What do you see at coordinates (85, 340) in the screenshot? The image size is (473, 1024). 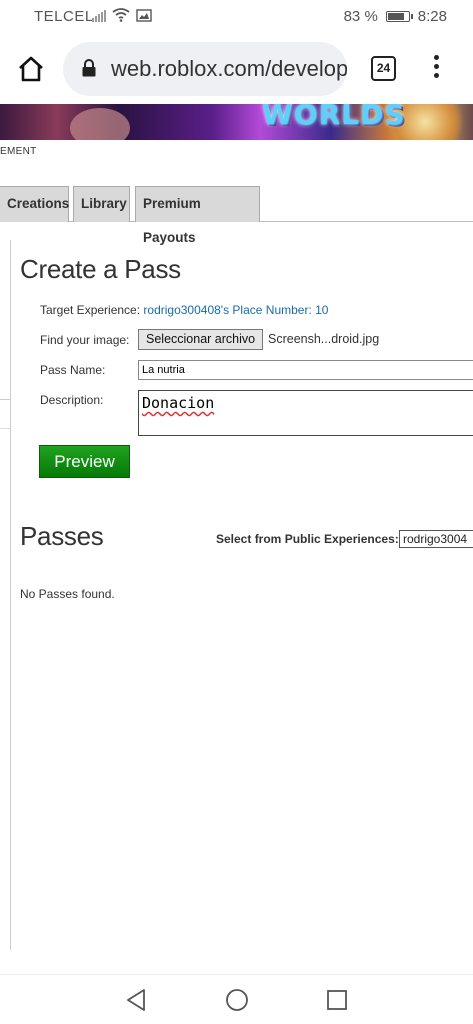 I see `find-image-label: Find your image:` at bounding box center [85, 340].